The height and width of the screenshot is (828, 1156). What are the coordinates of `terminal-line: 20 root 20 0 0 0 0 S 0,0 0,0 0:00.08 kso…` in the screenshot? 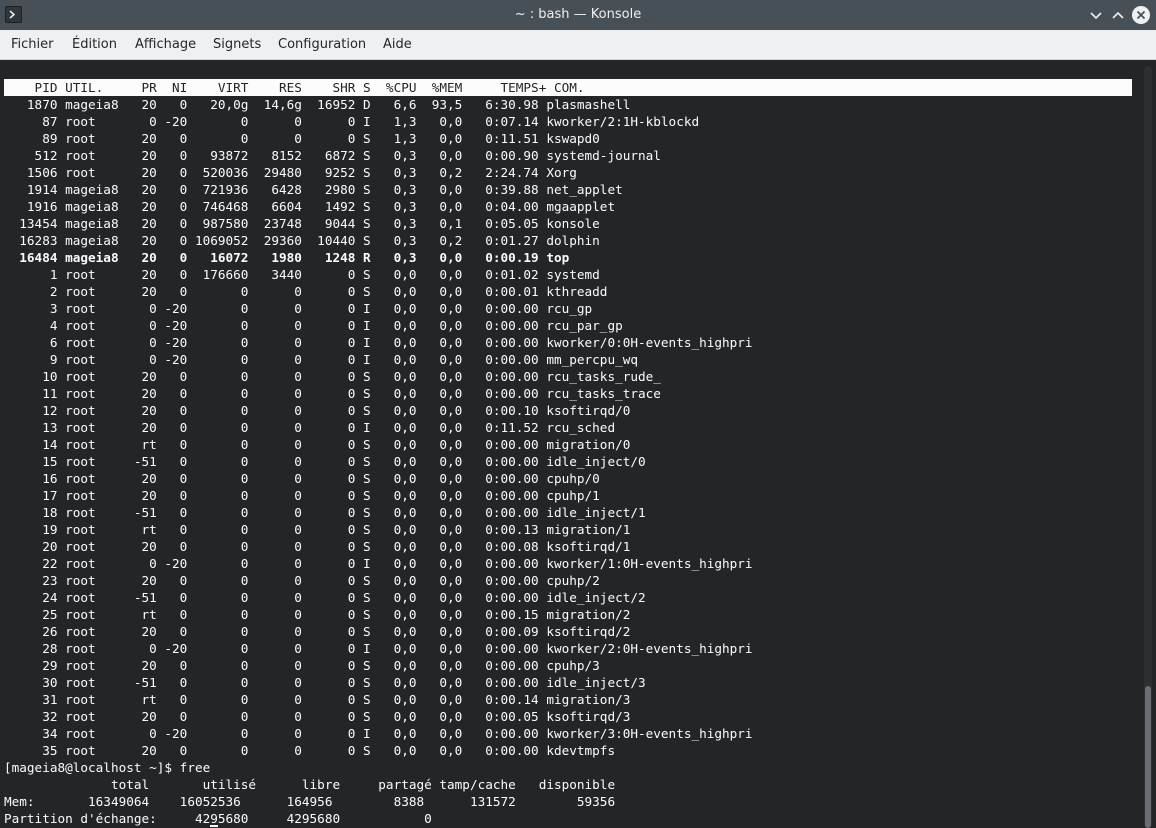 It's located at (317, 546).